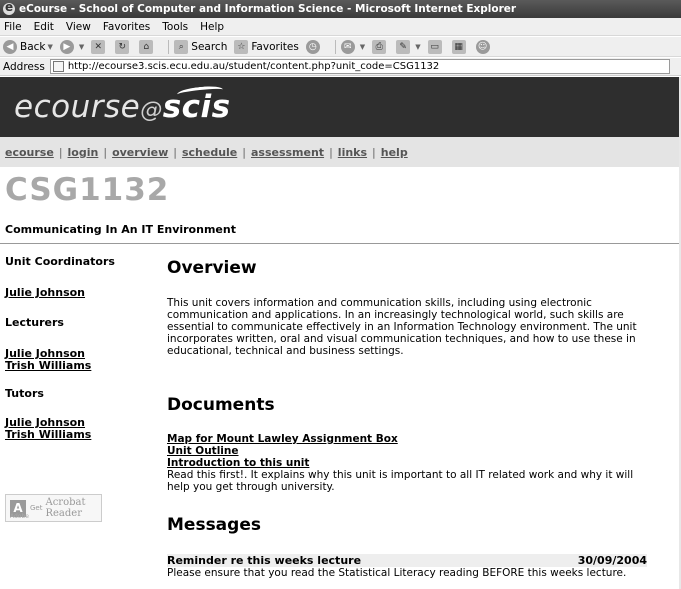 The width and height of the screenshot is (681, 589). What do you see at coordinates (63, 513) in the screenshot?
I see `reader-line2: Reader` at bounding box center [63, 513].